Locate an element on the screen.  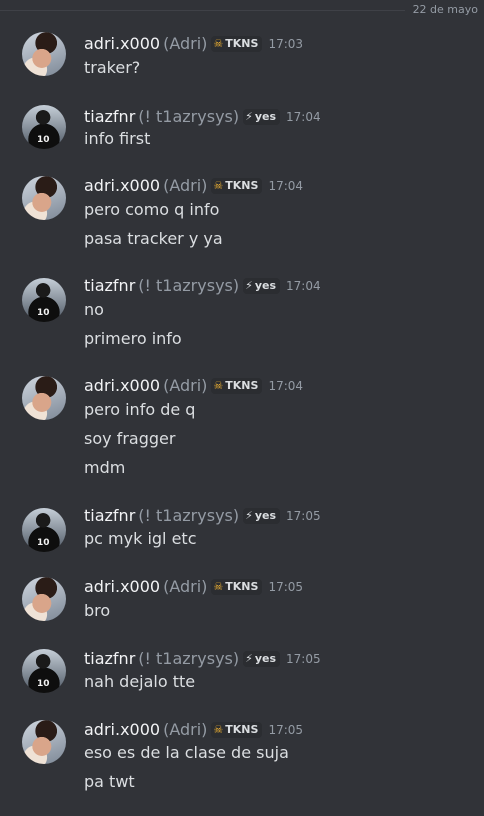
message-text: primero info is located at coordinates (133, 338).